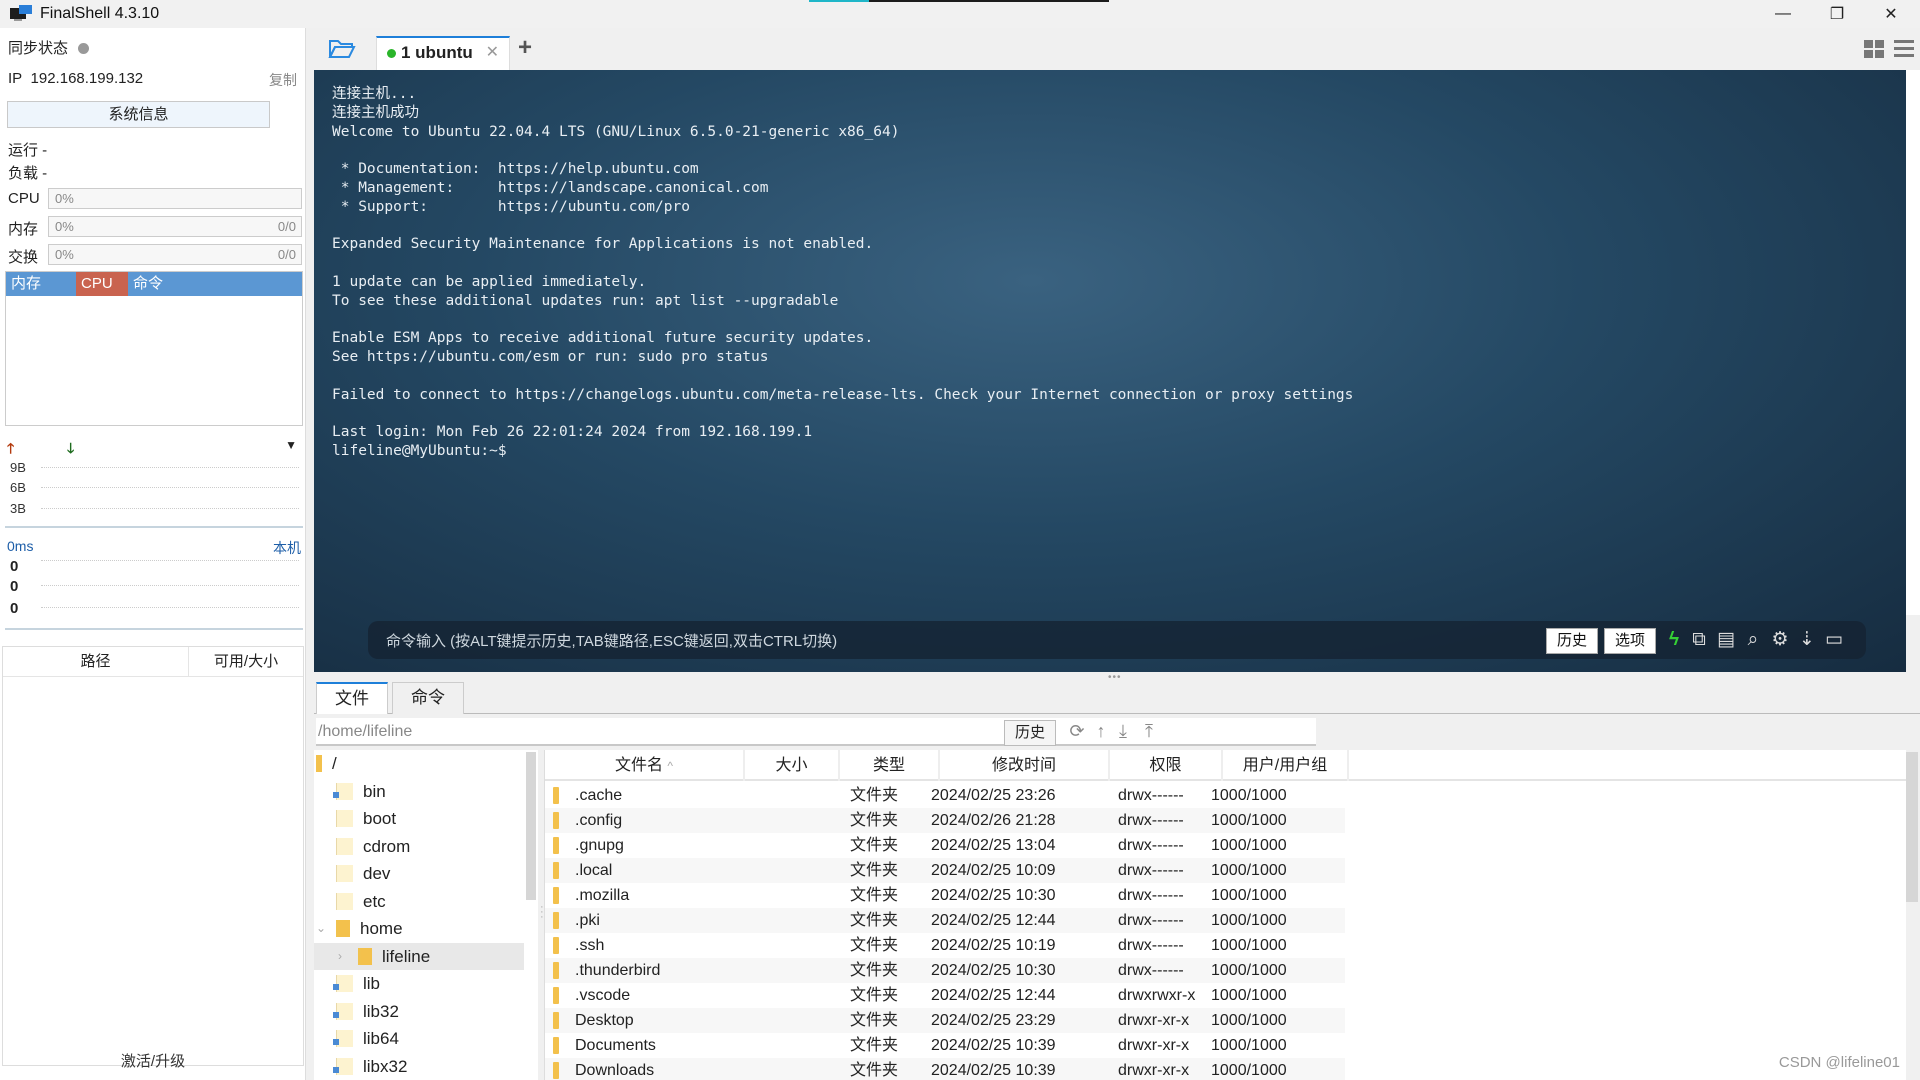 This screenshot has height=1080, width=1920. What do you see at coordinates (611, 640) in the screenshot?
I see `command-input: 命令输入 (按ALT键提示历史,TAB键路径,ESC键返回,双击CTRL切换)` at bounding box center [611, 640].